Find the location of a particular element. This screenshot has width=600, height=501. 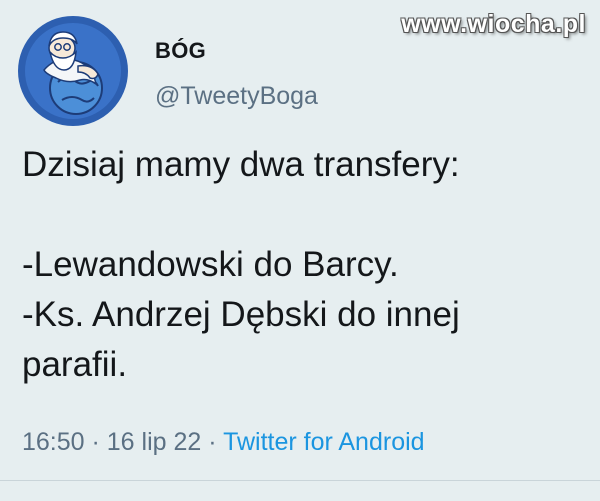

author-handle: @TweetyBoga is located at coordinates (236, 96).